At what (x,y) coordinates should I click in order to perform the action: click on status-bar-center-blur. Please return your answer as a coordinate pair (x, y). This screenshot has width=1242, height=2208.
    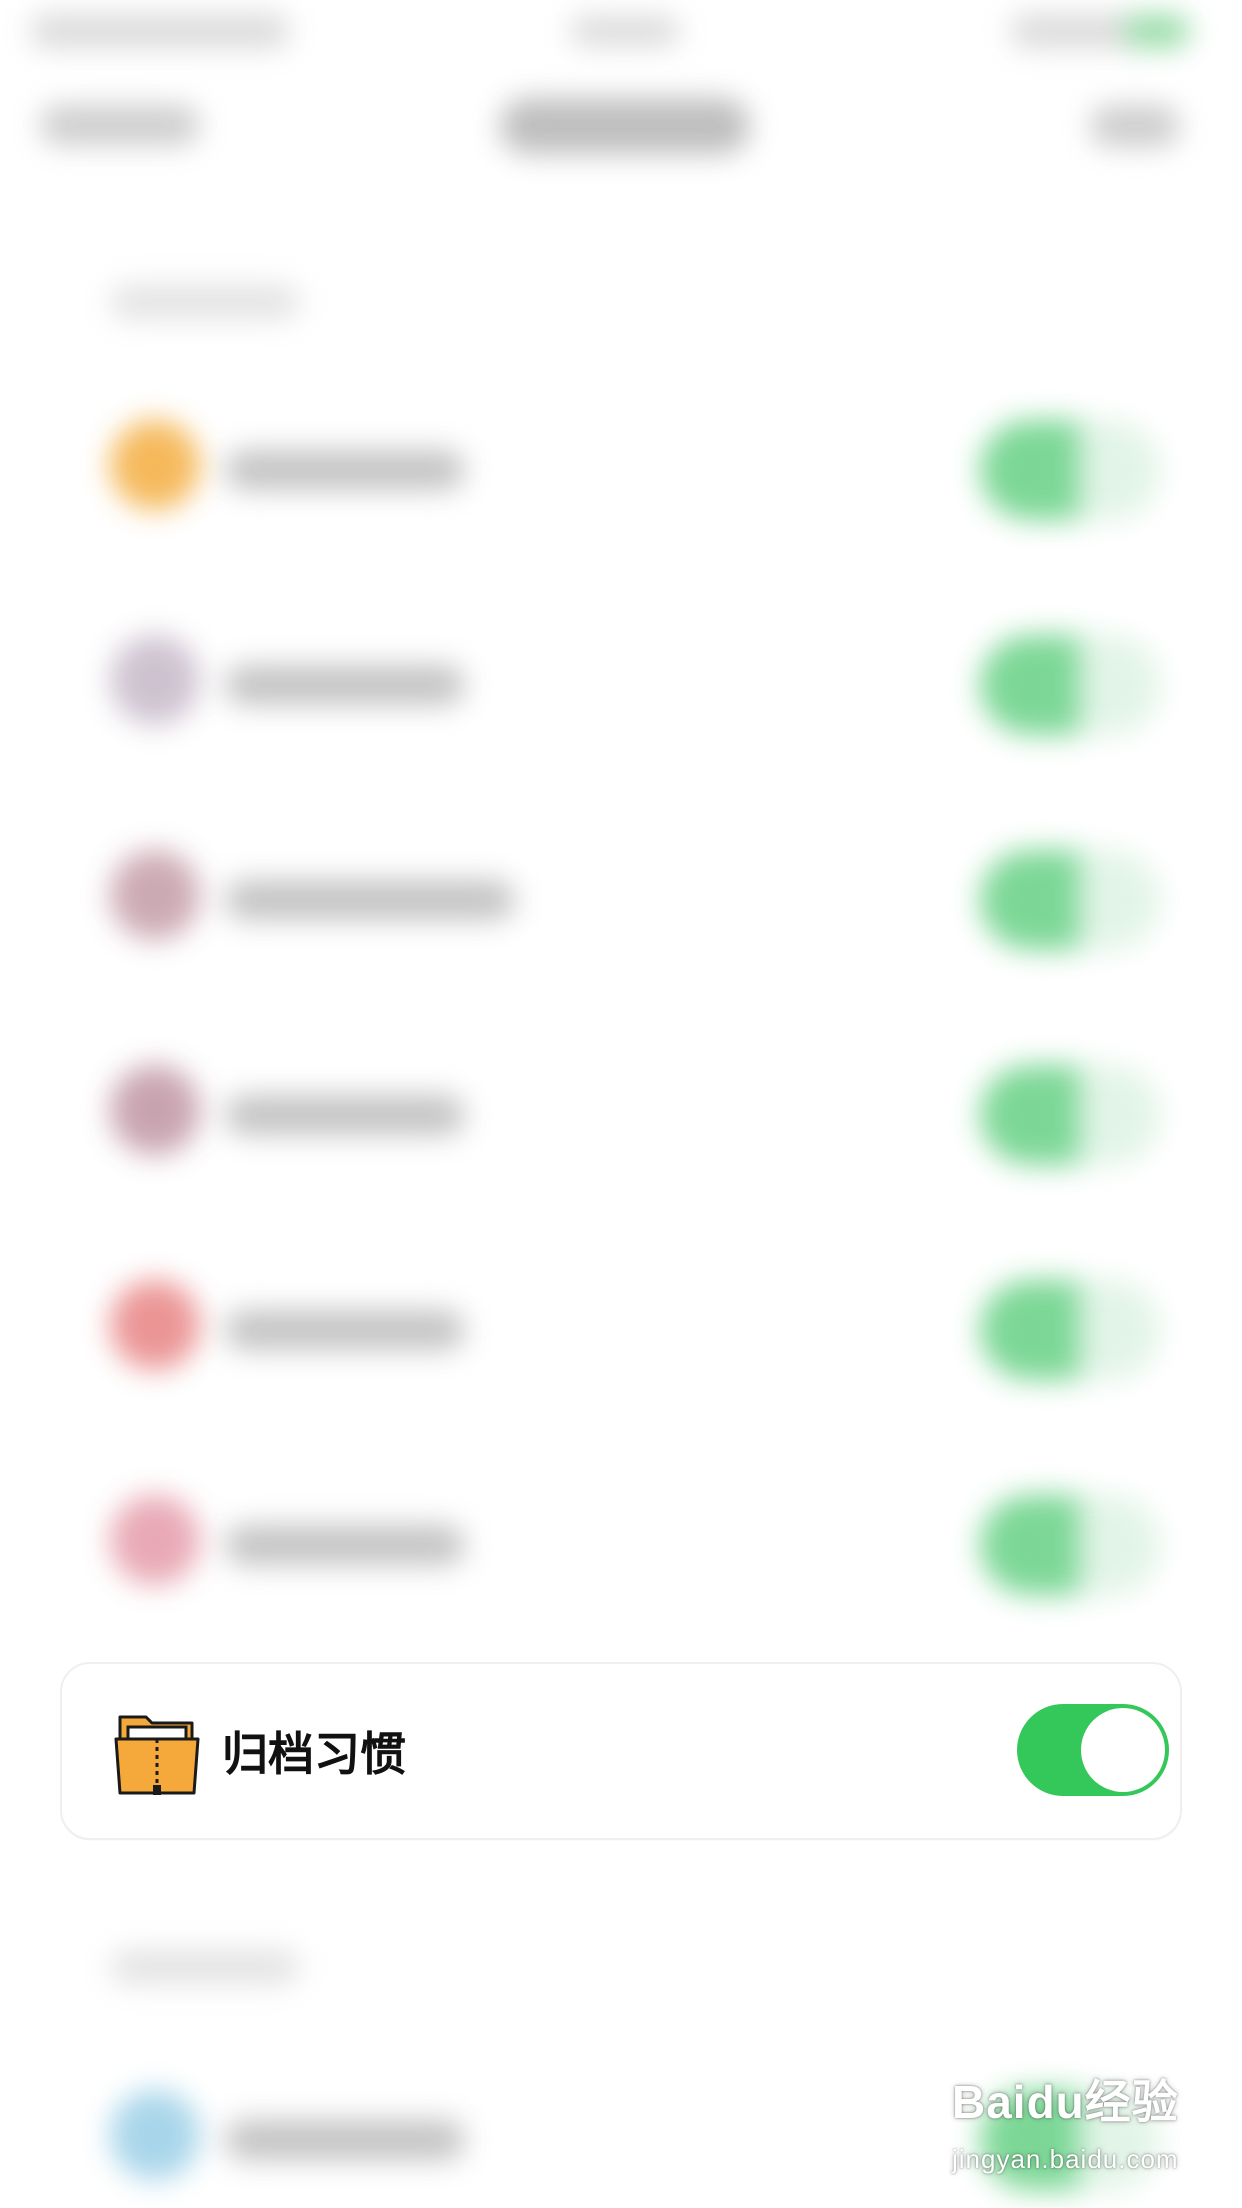
    Looking at the image, I should click on (625, 31).